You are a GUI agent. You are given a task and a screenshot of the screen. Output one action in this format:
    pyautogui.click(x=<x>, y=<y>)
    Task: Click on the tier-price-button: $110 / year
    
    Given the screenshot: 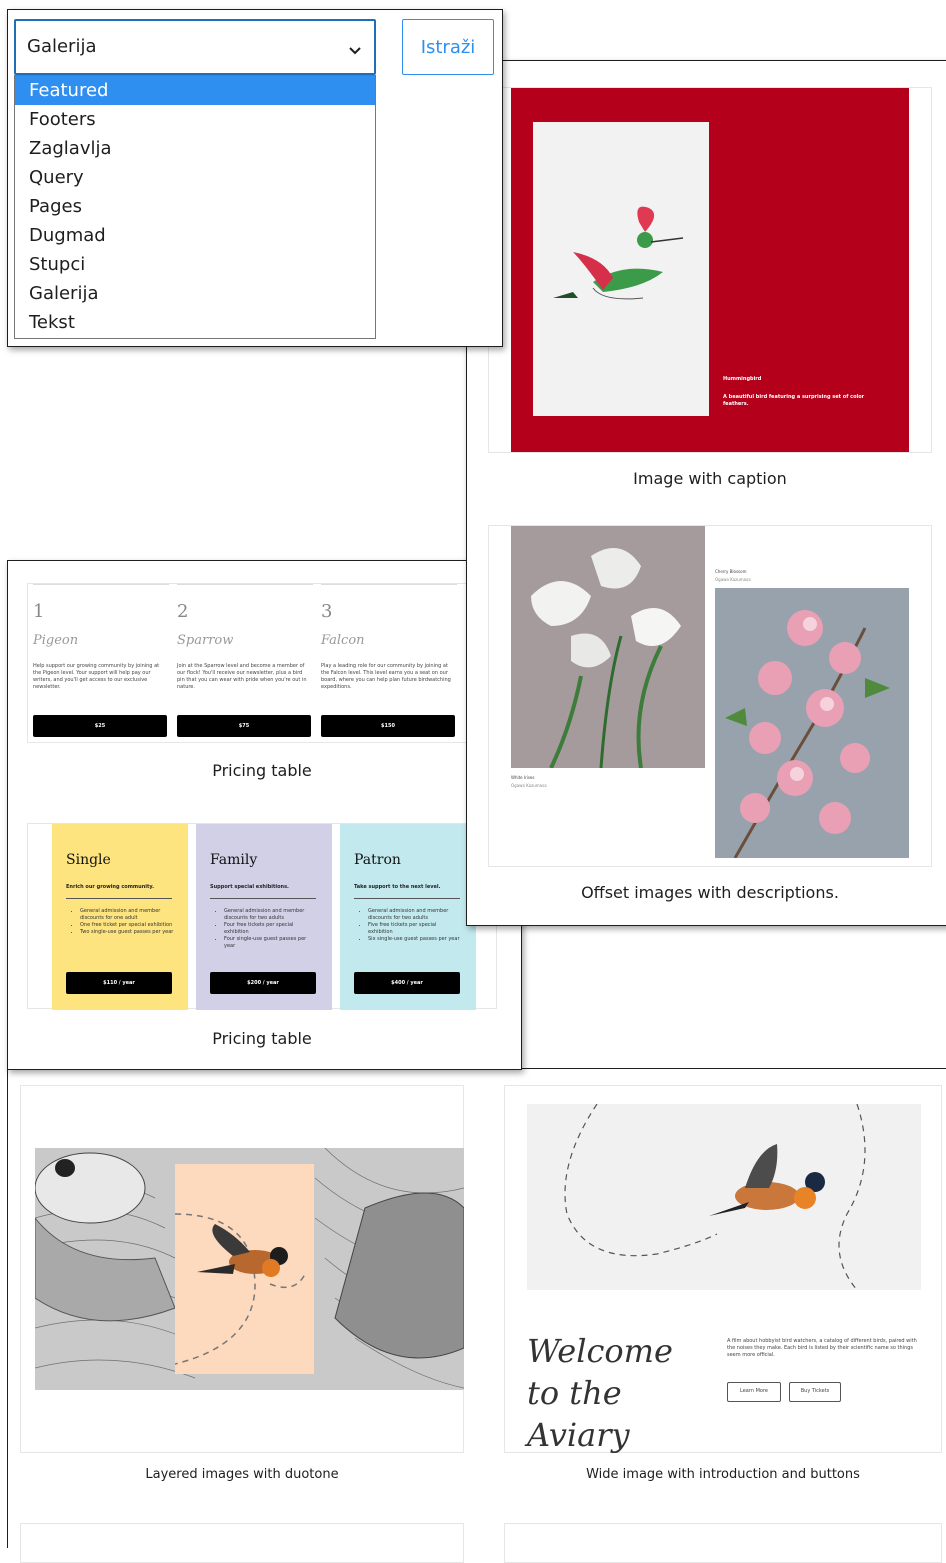 What is the action you would take?
    pyautogui.click(x=119, y=983)
    